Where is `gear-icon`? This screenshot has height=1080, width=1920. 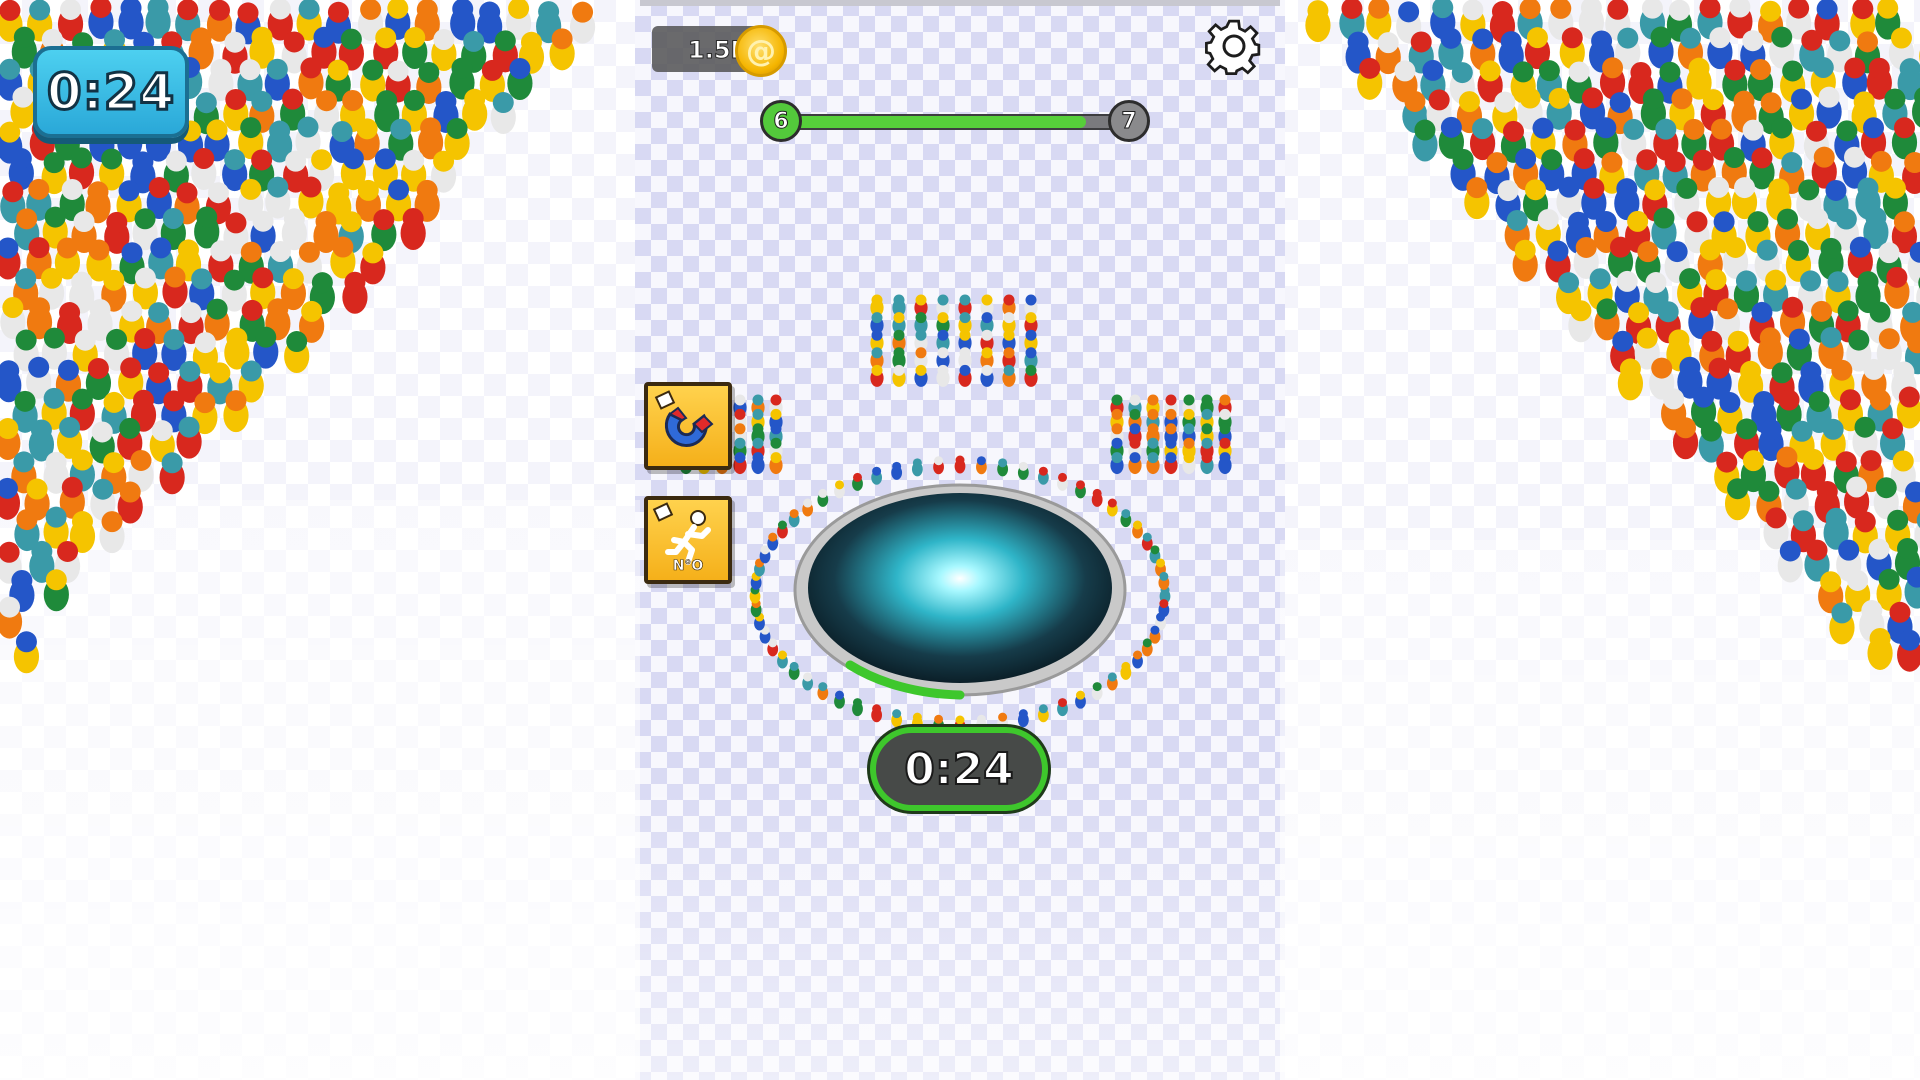 gear-icon is located at coordinates (1234, 46).